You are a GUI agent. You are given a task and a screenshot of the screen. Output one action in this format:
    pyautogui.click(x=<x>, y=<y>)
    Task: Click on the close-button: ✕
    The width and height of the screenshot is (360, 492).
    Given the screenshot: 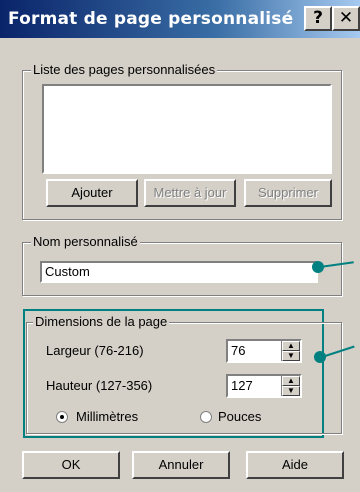 What is the action you would take?
    pyautogui.click(x=346, y=18)
    